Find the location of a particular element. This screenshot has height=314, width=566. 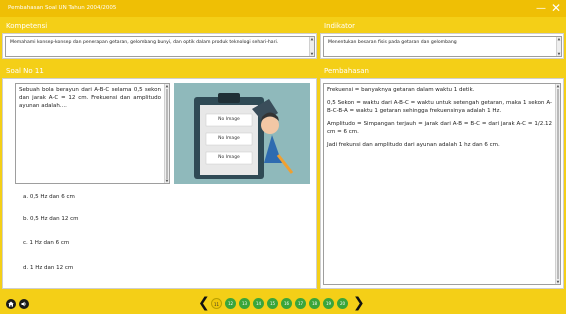

title-bar: Pembahasan Soal UN Tahun 2004/2005 is located at coordinates (283, 8).